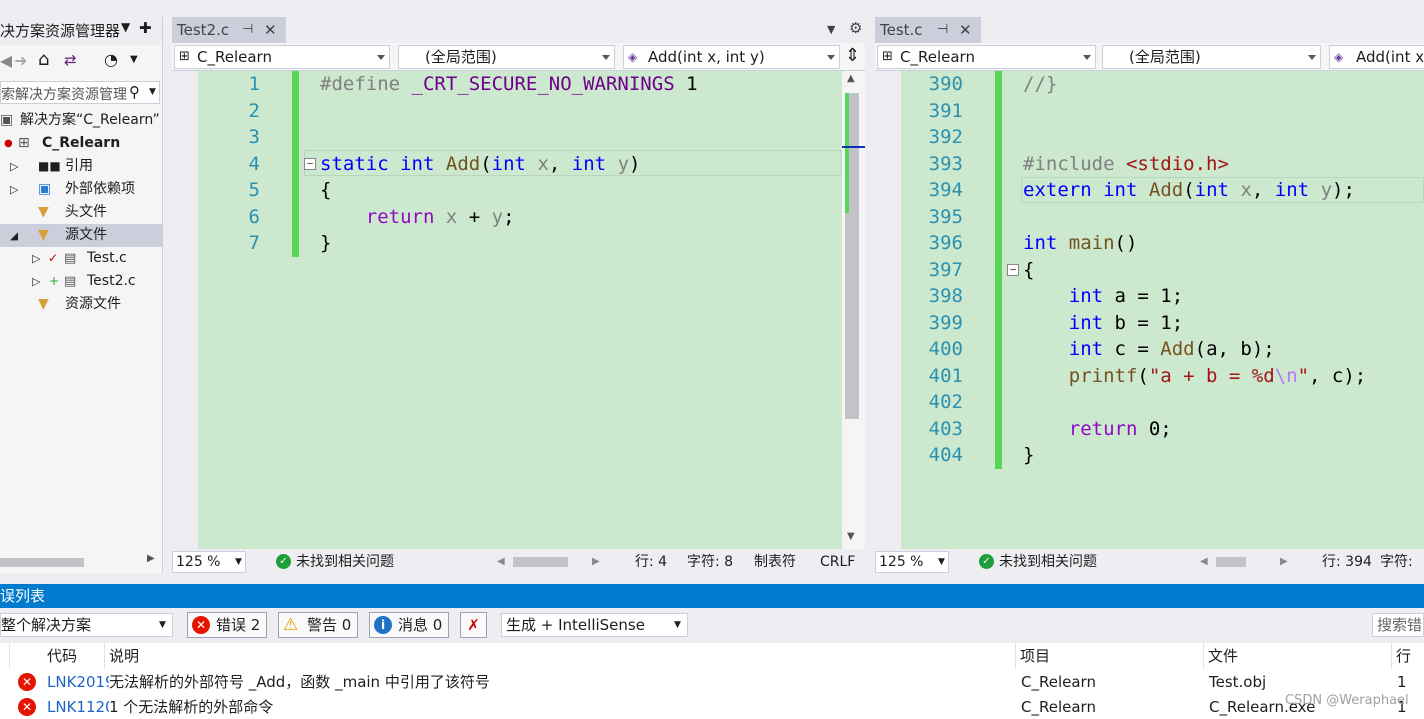 The height and width of the screenshot is (719, 1424). What do you see at coordinates (134, 92) in the screenshot?
I see `search-icon: ⚲` at bounding box center [134, 92].